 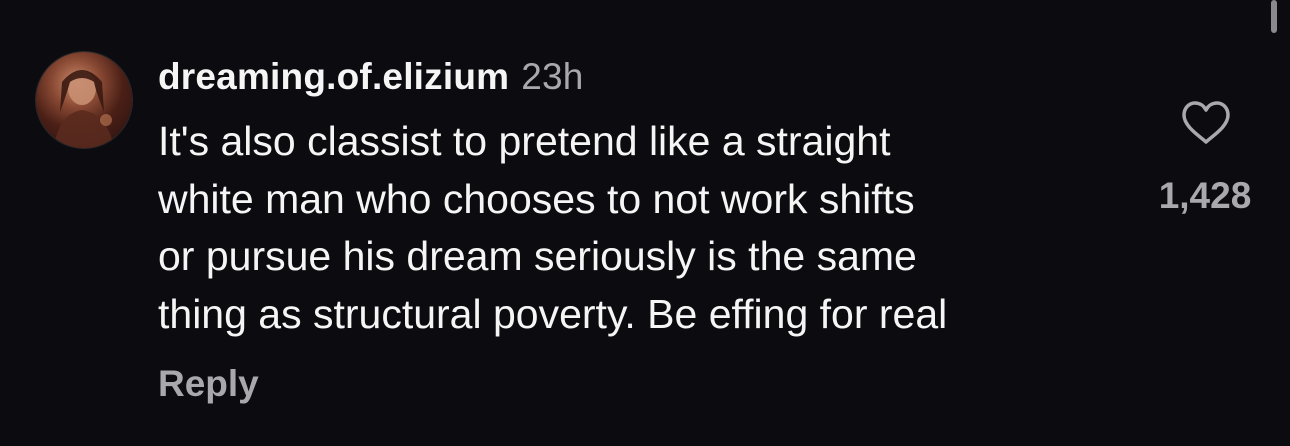 I want to click on comment-header: dreaming.of.elizium 23h, so click(x=371, y=77).